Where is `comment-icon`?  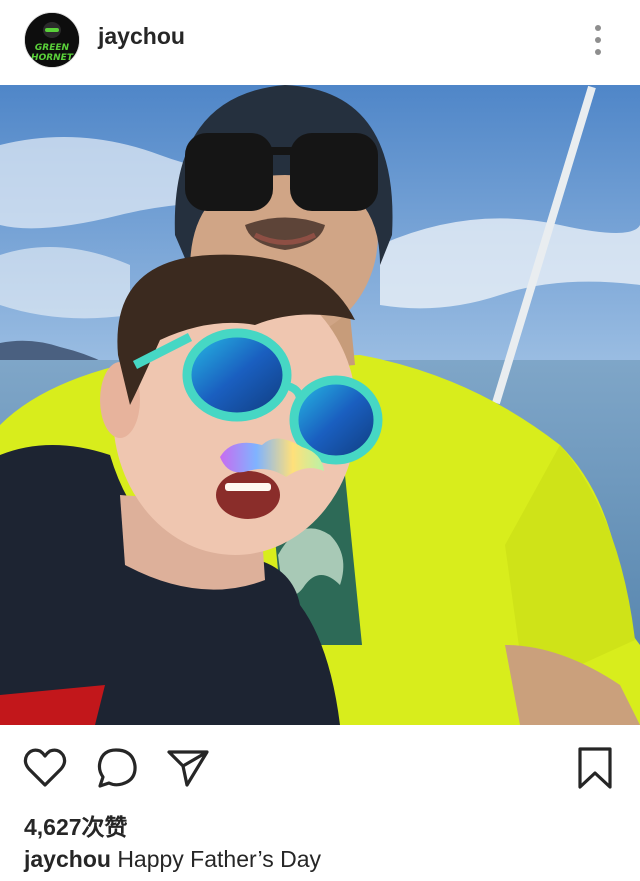 comment-icon is located at coordinates (118, 768).